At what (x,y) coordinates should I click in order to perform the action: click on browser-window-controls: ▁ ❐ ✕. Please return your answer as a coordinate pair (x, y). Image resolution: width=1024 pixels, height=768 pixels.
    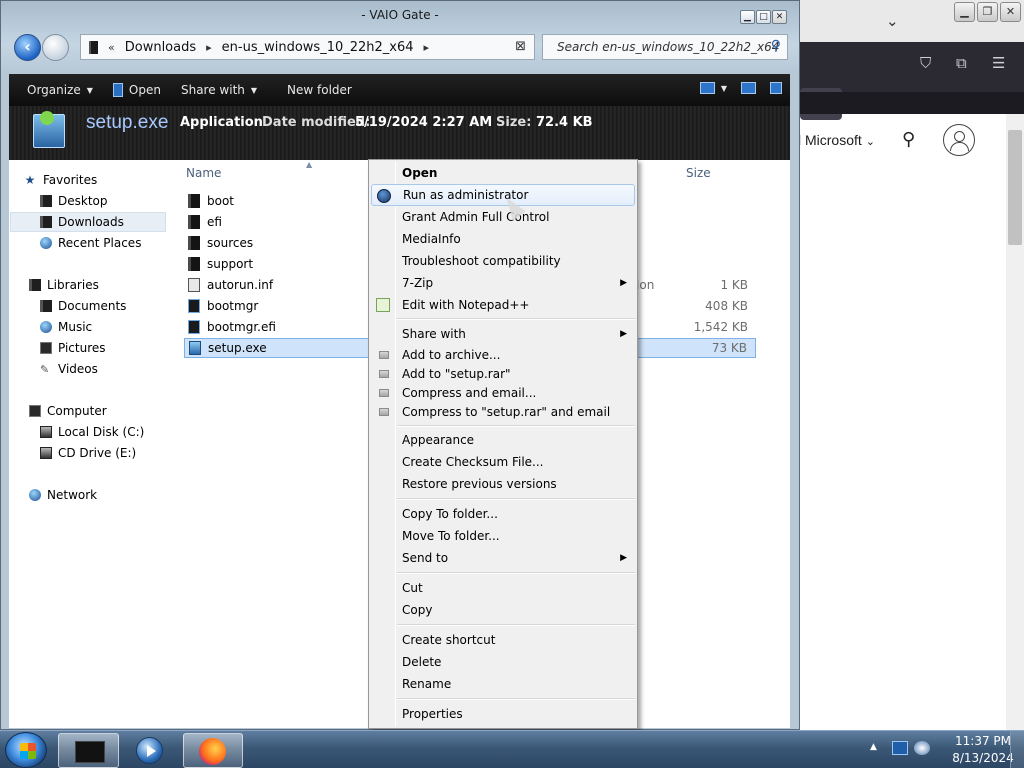
    Looking at the image, I should click on (987, 12).